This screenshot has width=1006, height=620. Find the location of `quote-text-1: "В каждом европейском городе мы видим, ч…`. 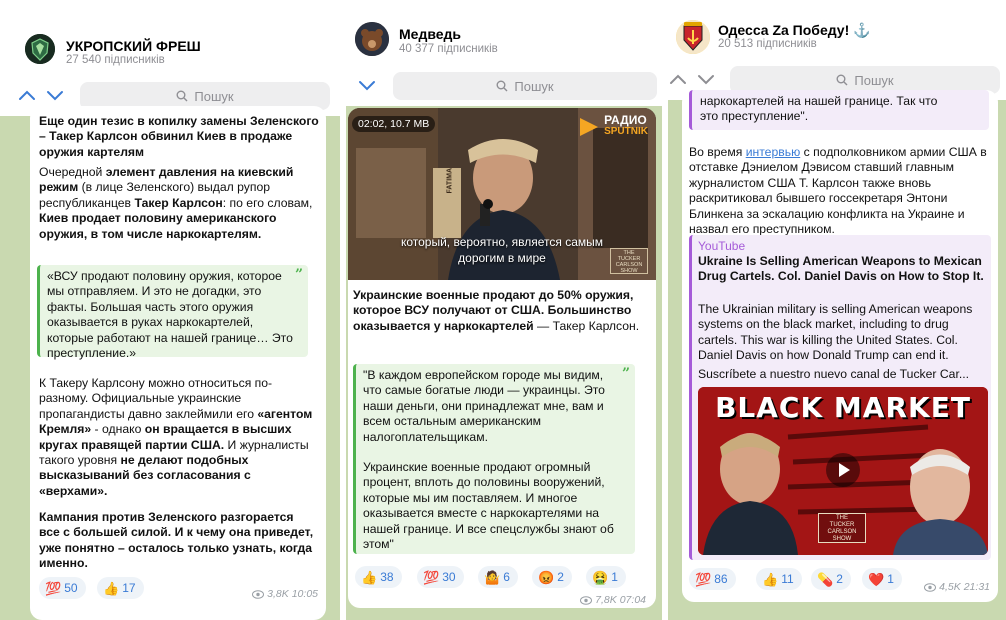

quote-text-1: "В каждом европейском городе мы видим, ч… is located at coordinates (484, 406).